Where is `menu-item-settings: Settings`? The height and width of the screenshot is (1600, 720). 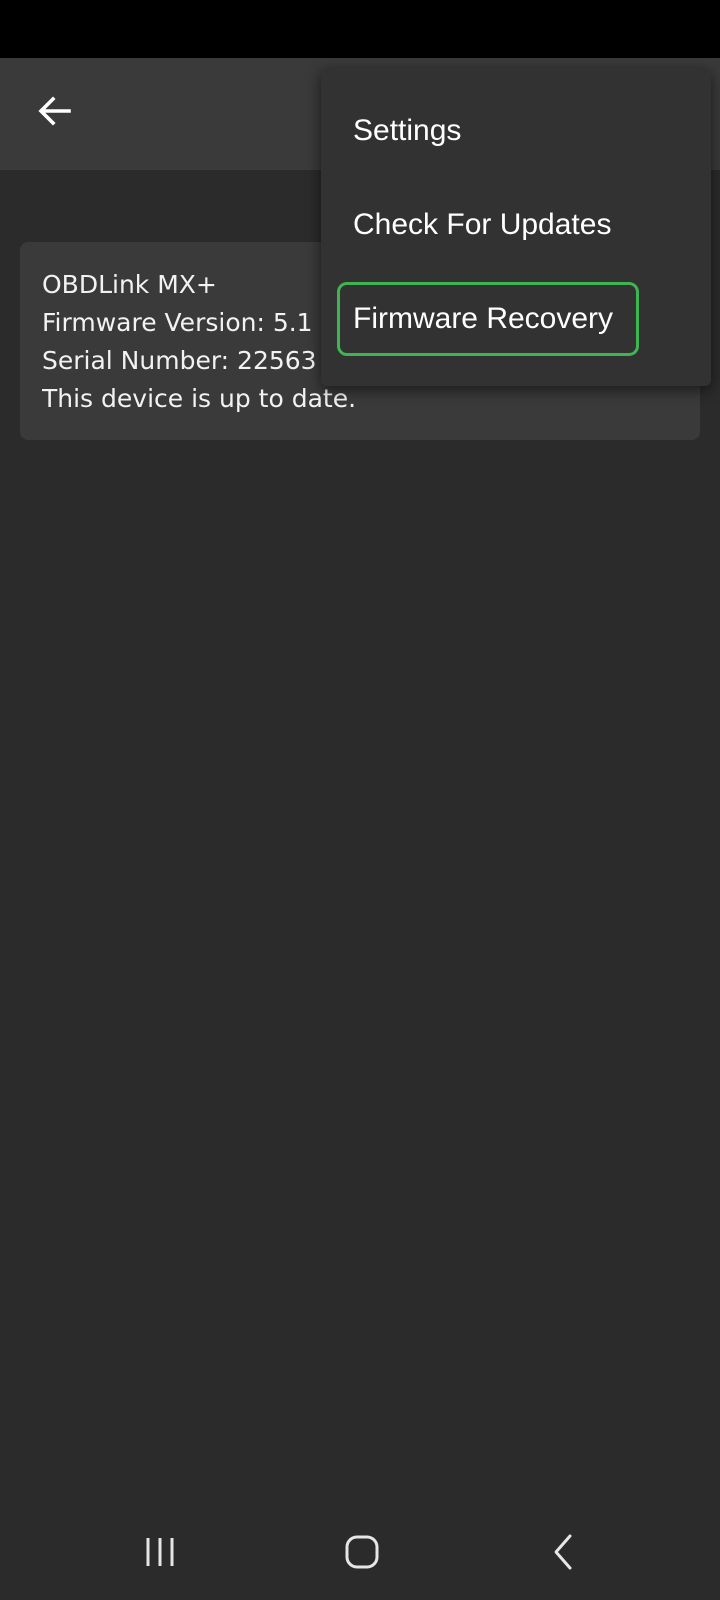 menu-item-settings: Settings is located at coordinates (488, 131).